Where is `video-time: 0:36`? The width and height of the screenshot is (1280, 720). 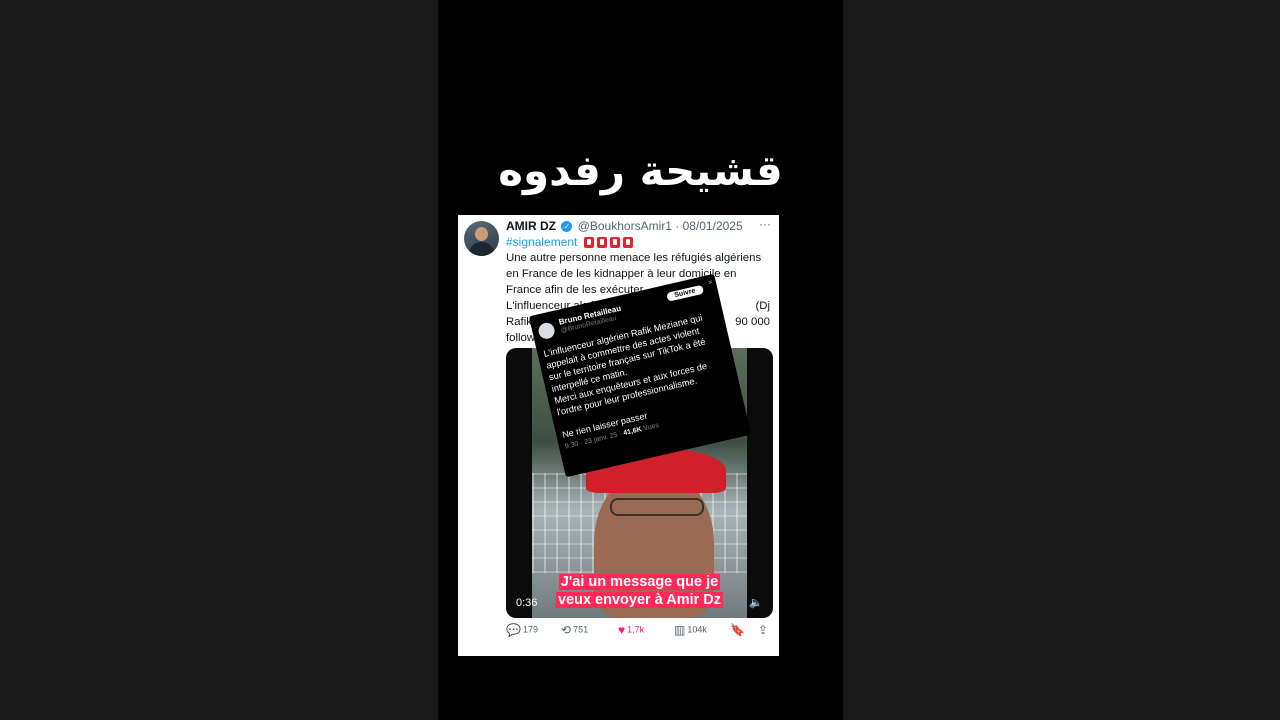 video-time: 0:36 is located at coordinates (527, 603).